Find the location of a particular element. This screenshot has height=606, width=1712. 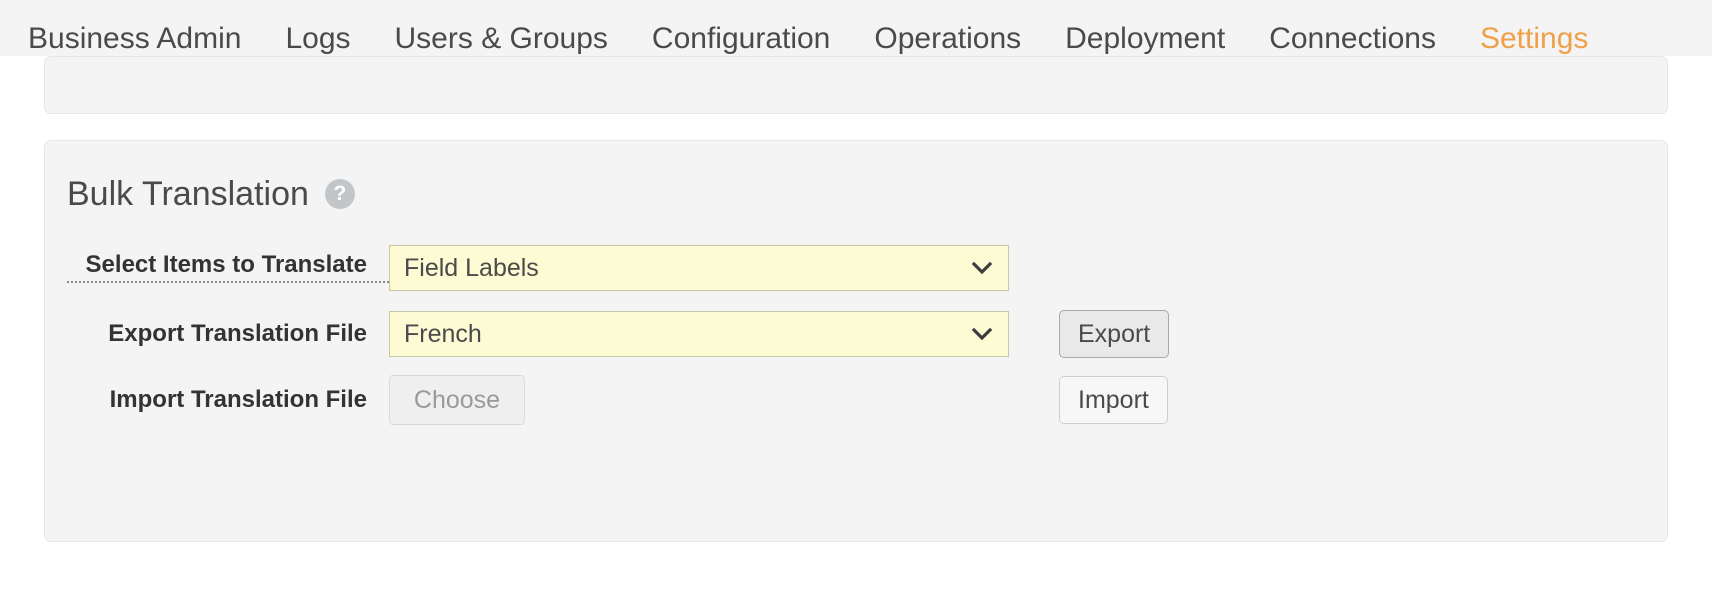

nav-item-deployment: Deployment is located at coordinates (1145, 38).